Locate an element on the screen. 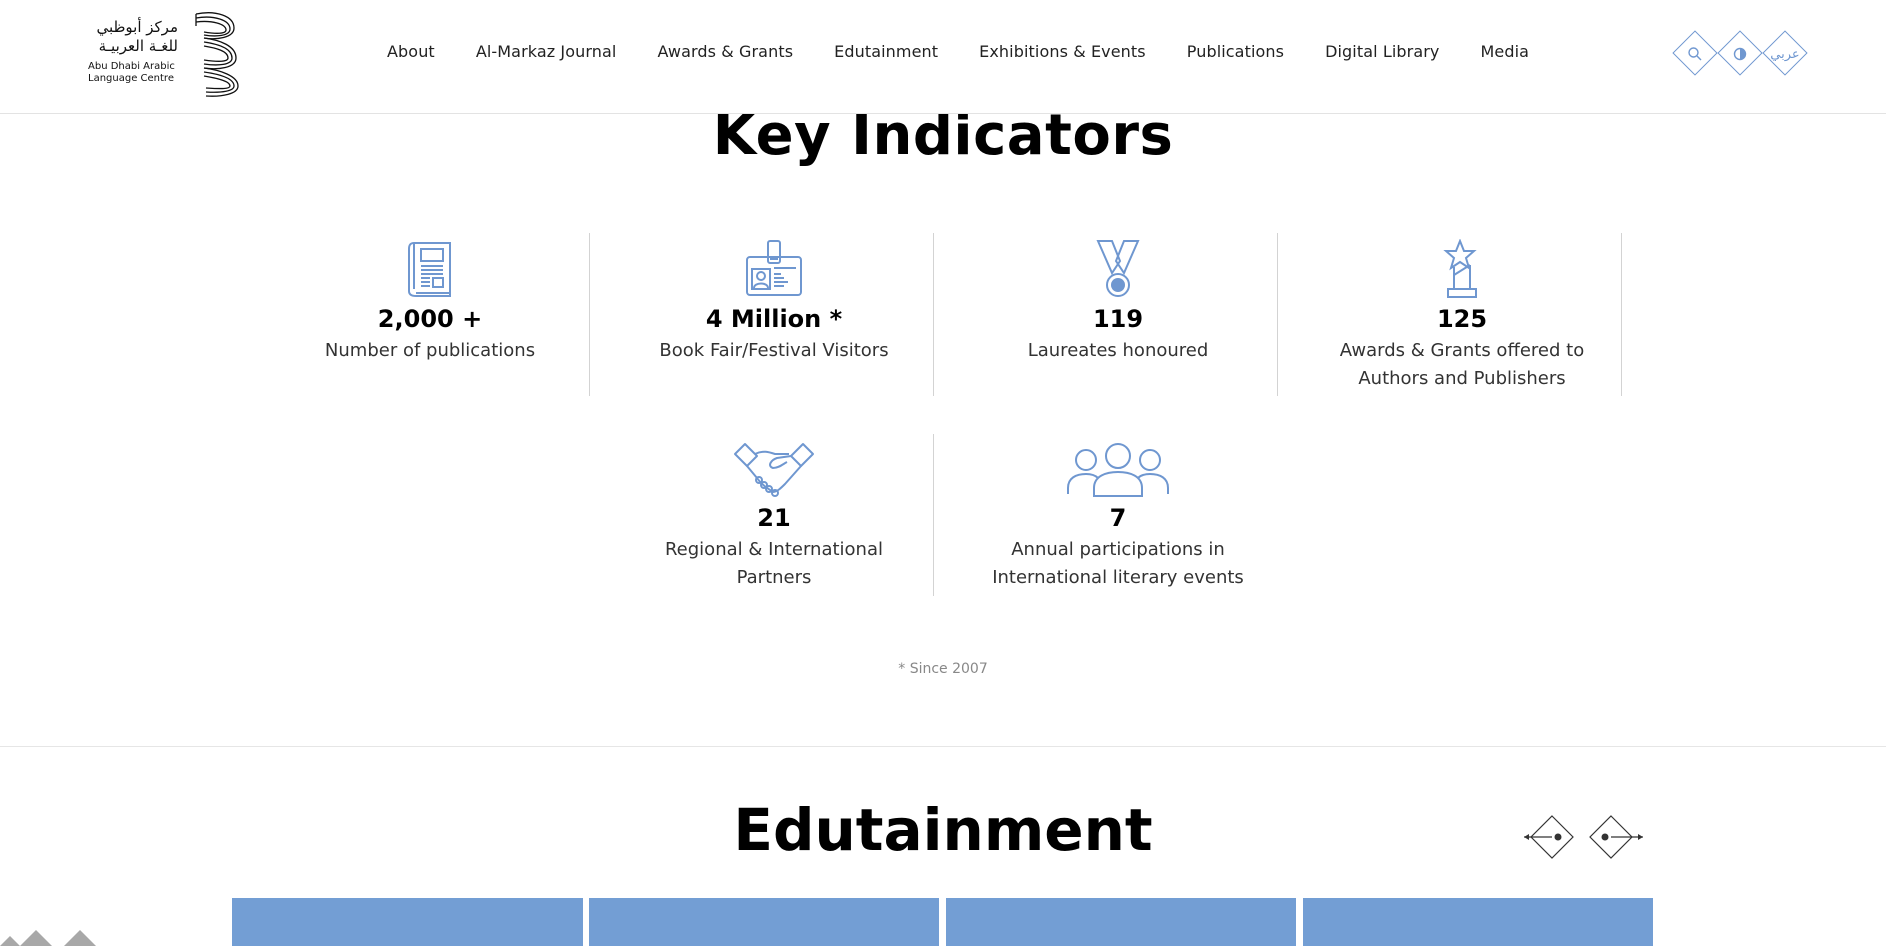 The image size is (1886, 946). indicator-partners: 21 Regional & International Partners is located at coordinates (774, 512).